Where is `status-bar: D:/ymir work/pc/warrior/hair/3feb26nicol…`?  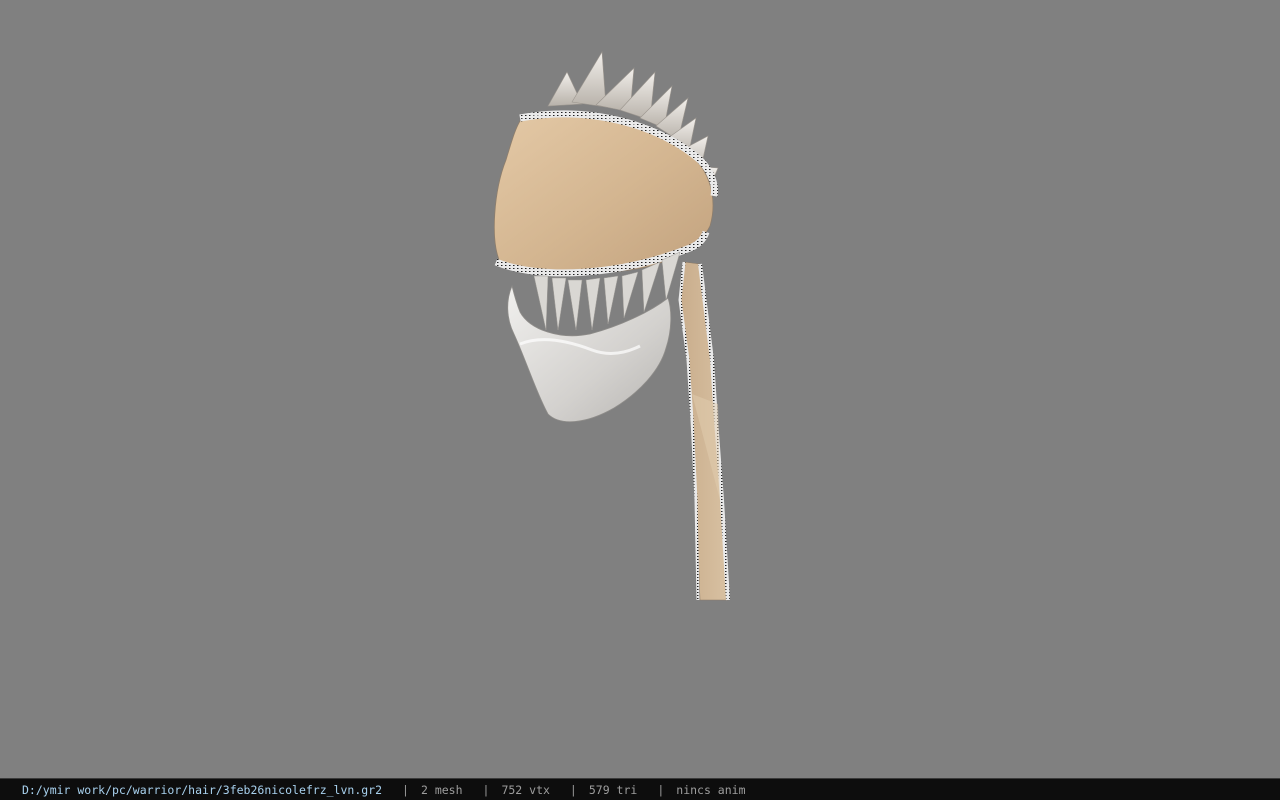
status-bar: D:/ymir work/pc/warrior/hair/3feb26nicol… is located at coordinates (640, 789).